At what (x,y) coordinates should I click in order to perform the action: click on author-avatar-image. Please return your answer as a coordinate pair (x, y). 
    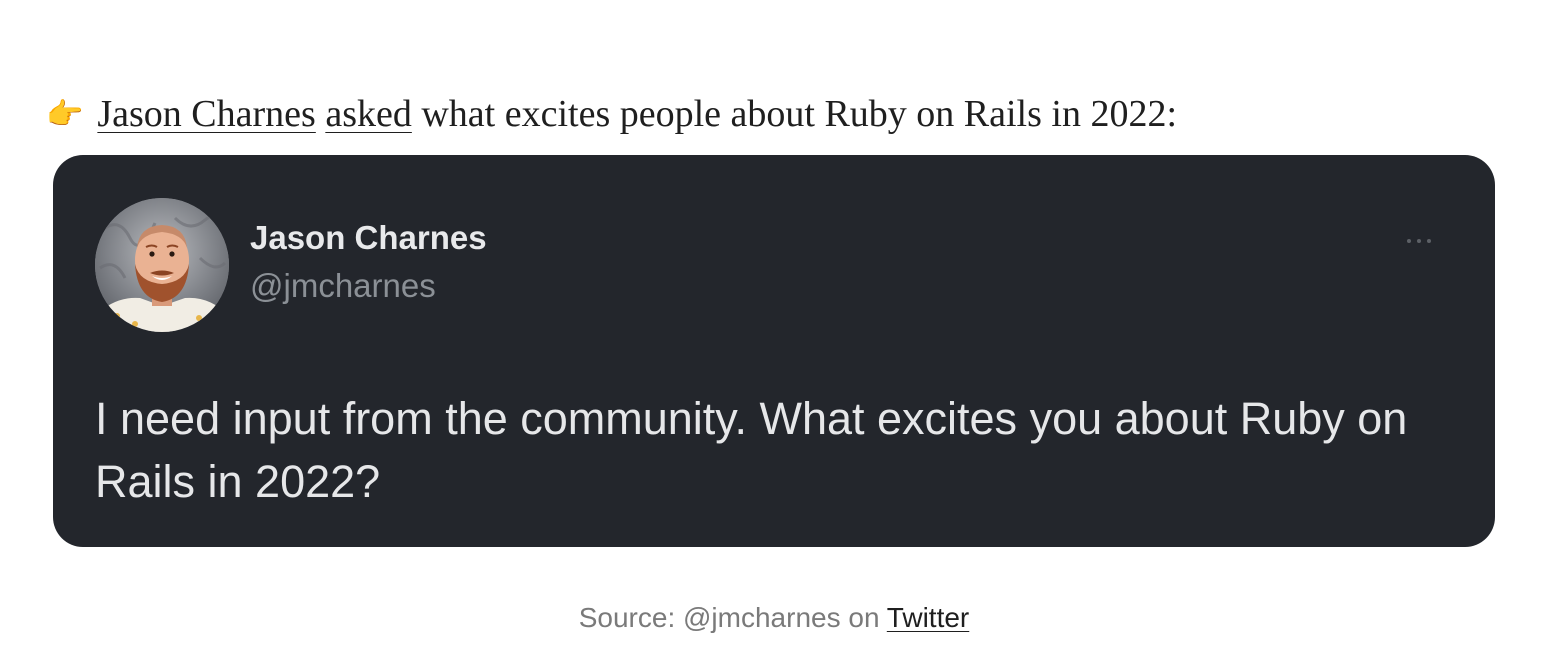
    Looking at the image, I should click on (162, 265).